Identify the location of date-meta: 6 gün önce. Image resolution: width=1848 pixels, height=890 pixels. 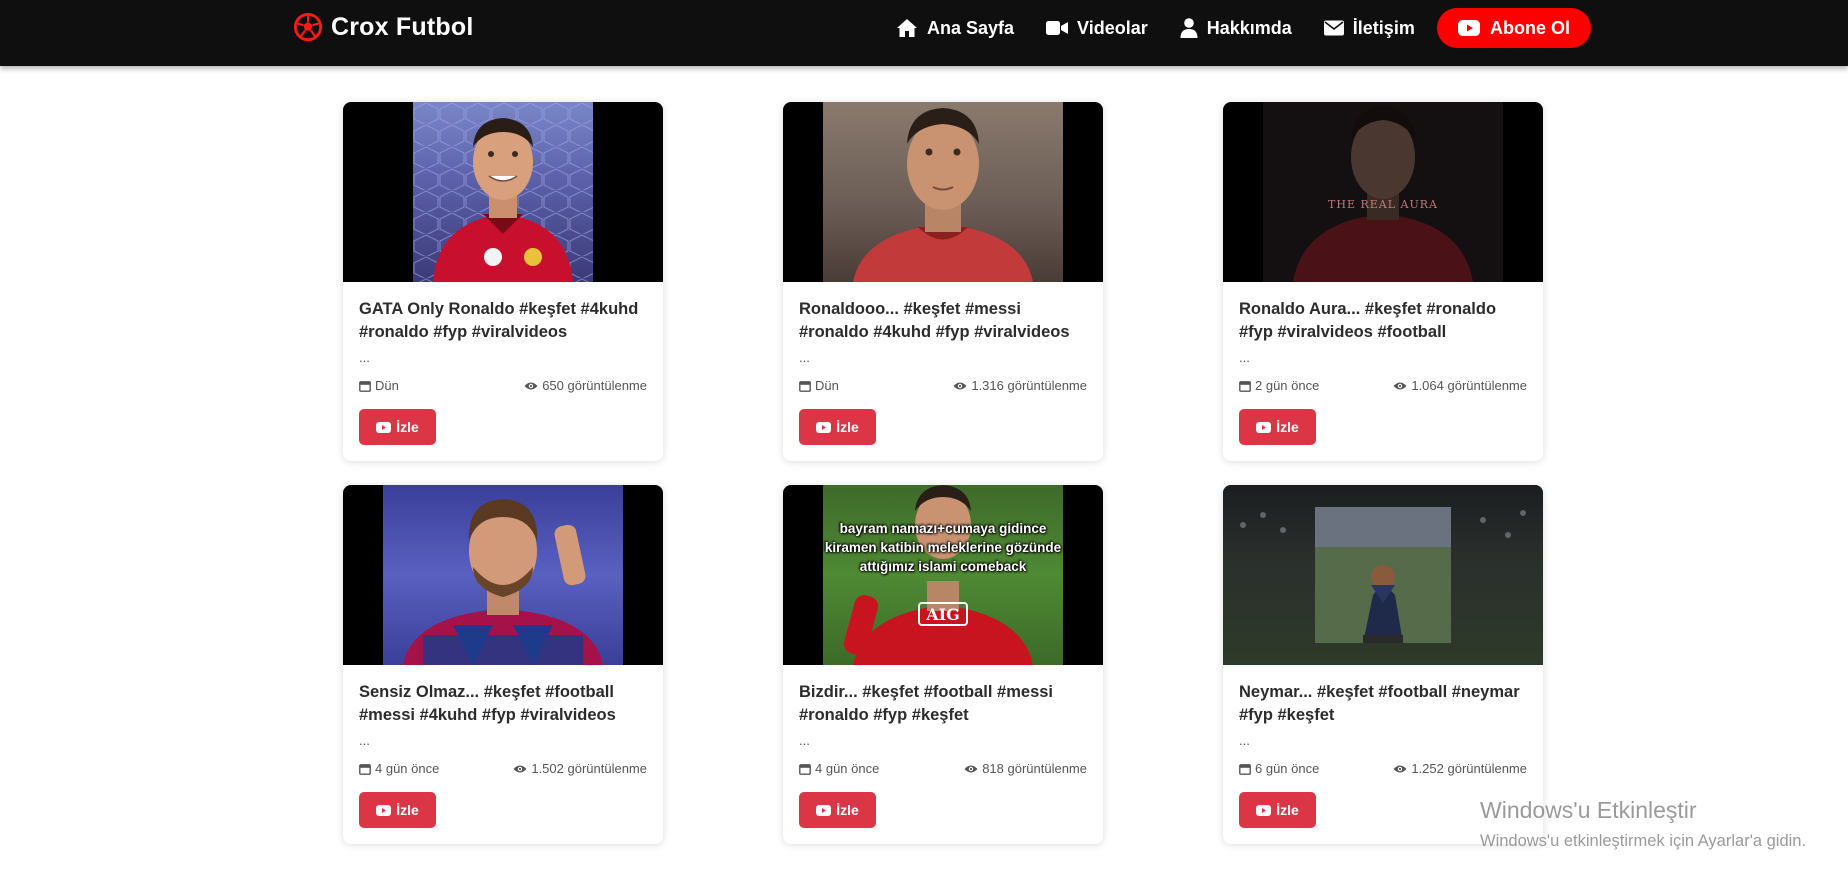
(1279, 768).